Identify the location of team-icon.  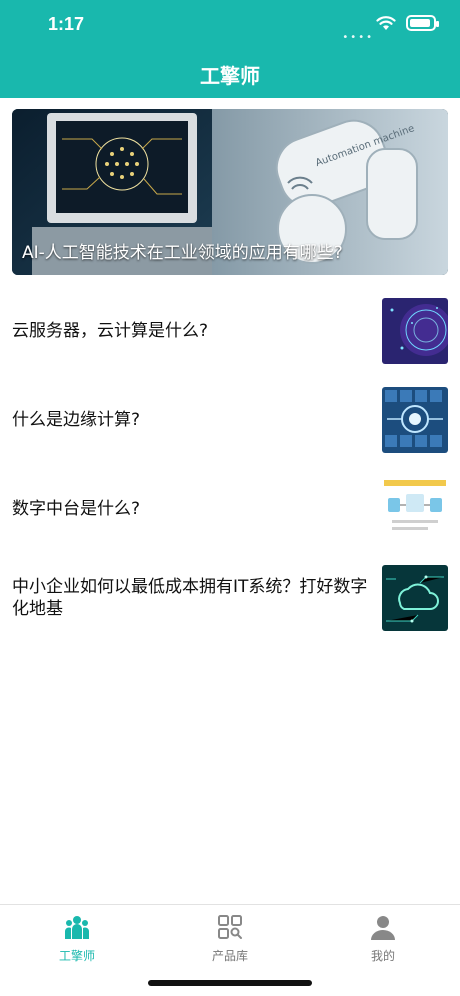
(77, 927).